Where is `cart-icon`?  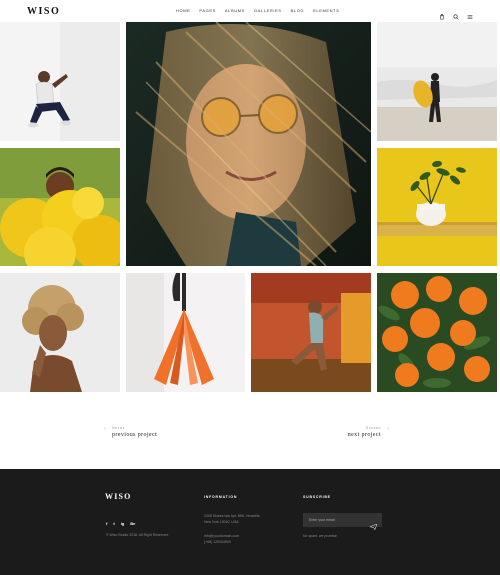 cart-icon is located at coordinates (442, 13).